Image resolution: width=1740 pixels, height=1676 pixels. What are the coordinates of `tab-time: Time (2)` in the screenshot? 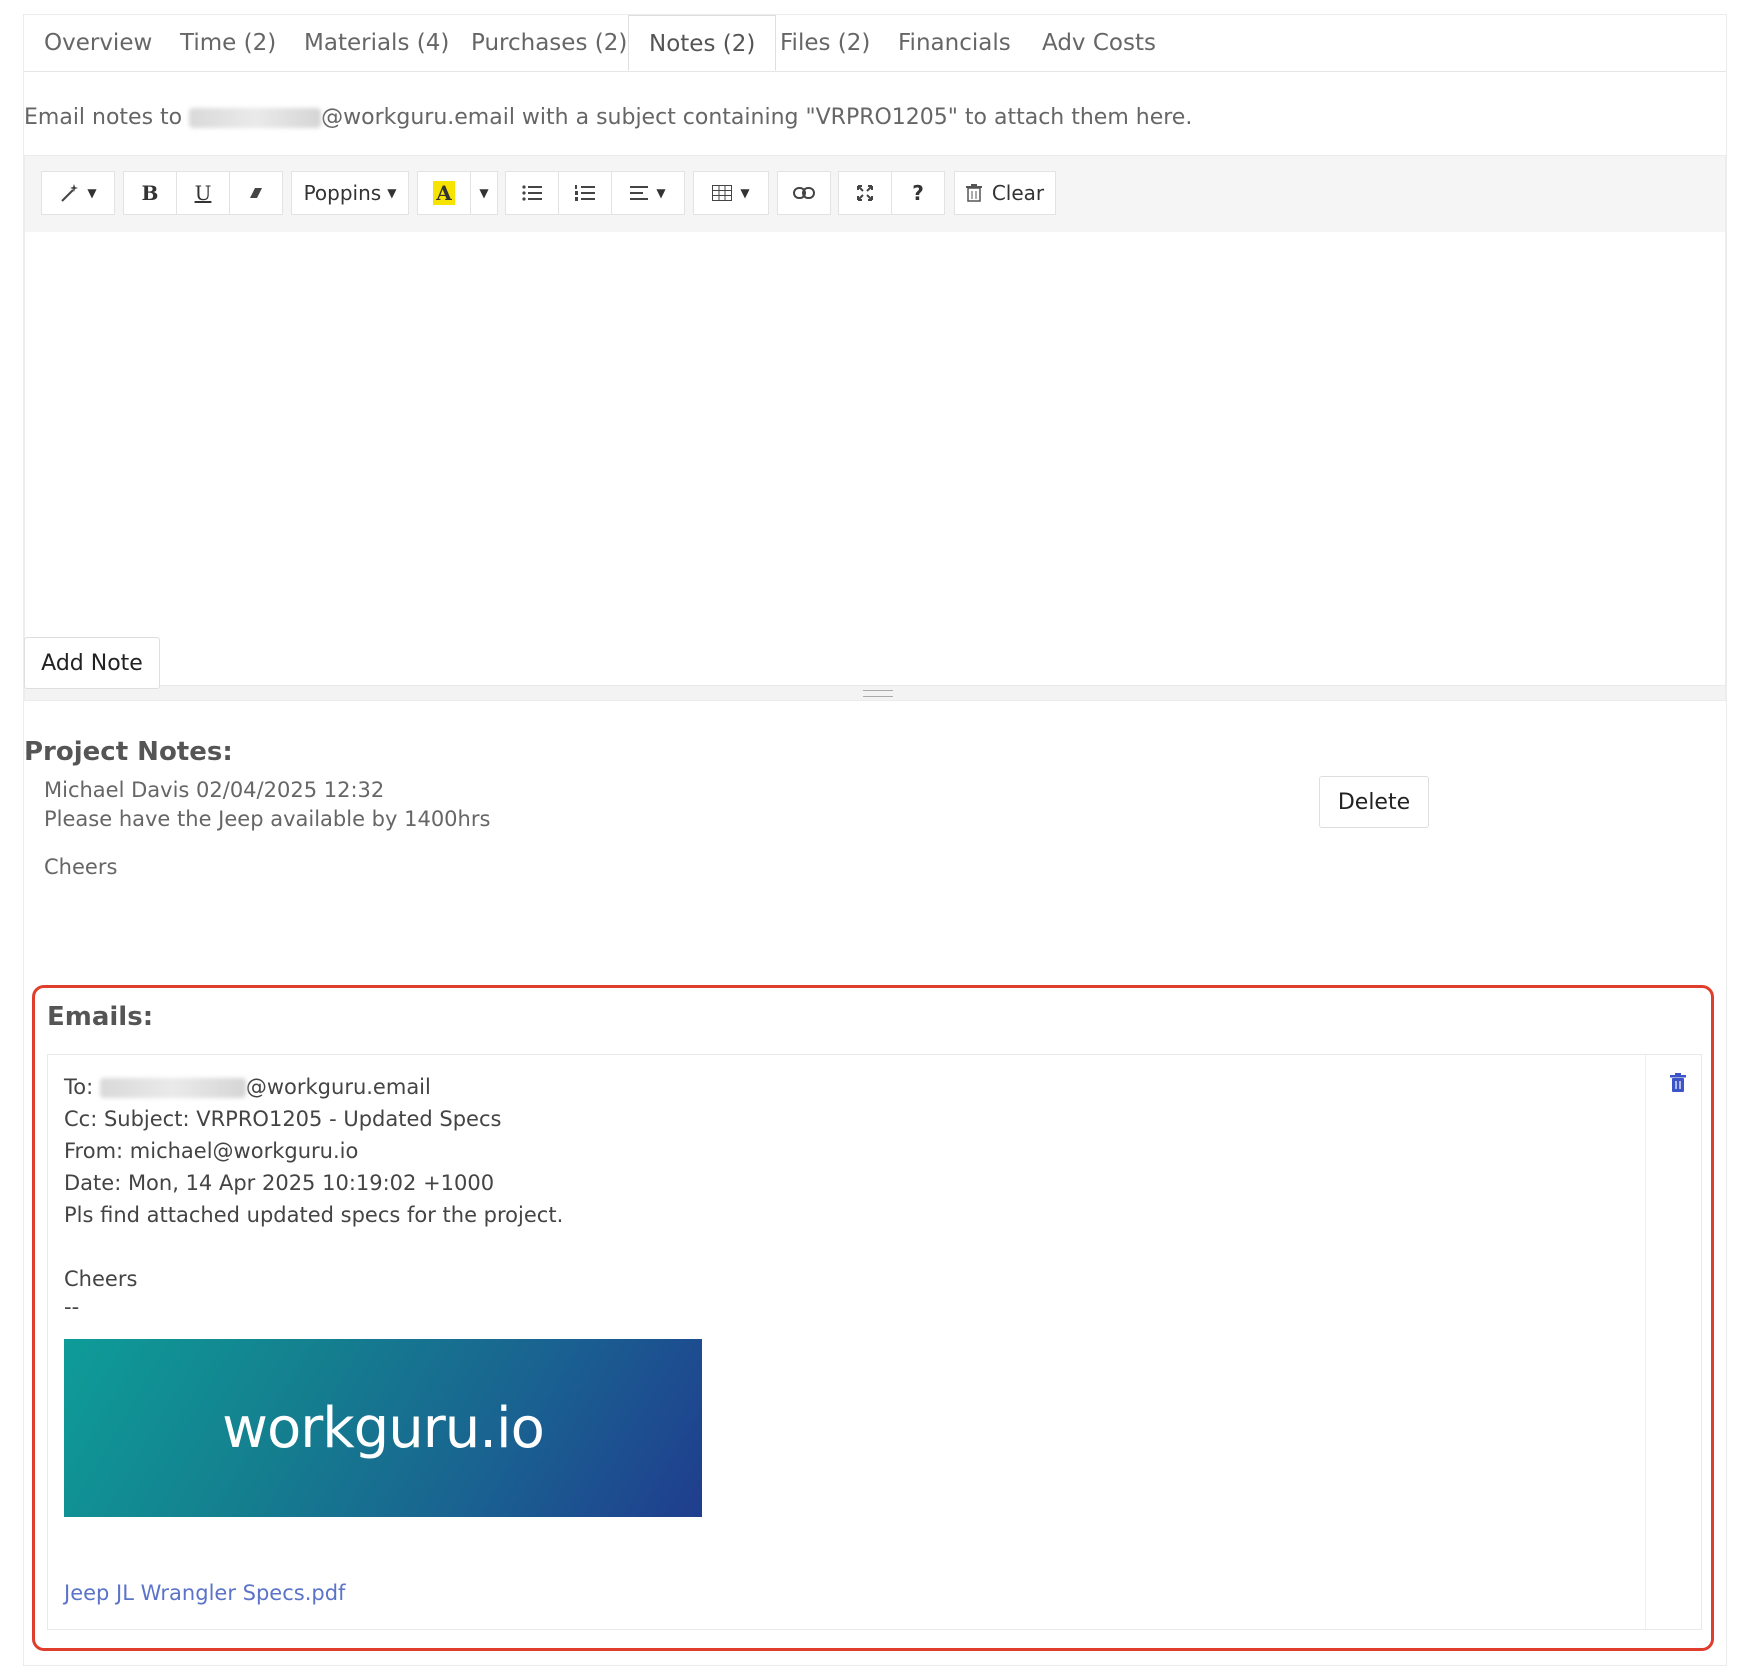 It's located at (228, 43).